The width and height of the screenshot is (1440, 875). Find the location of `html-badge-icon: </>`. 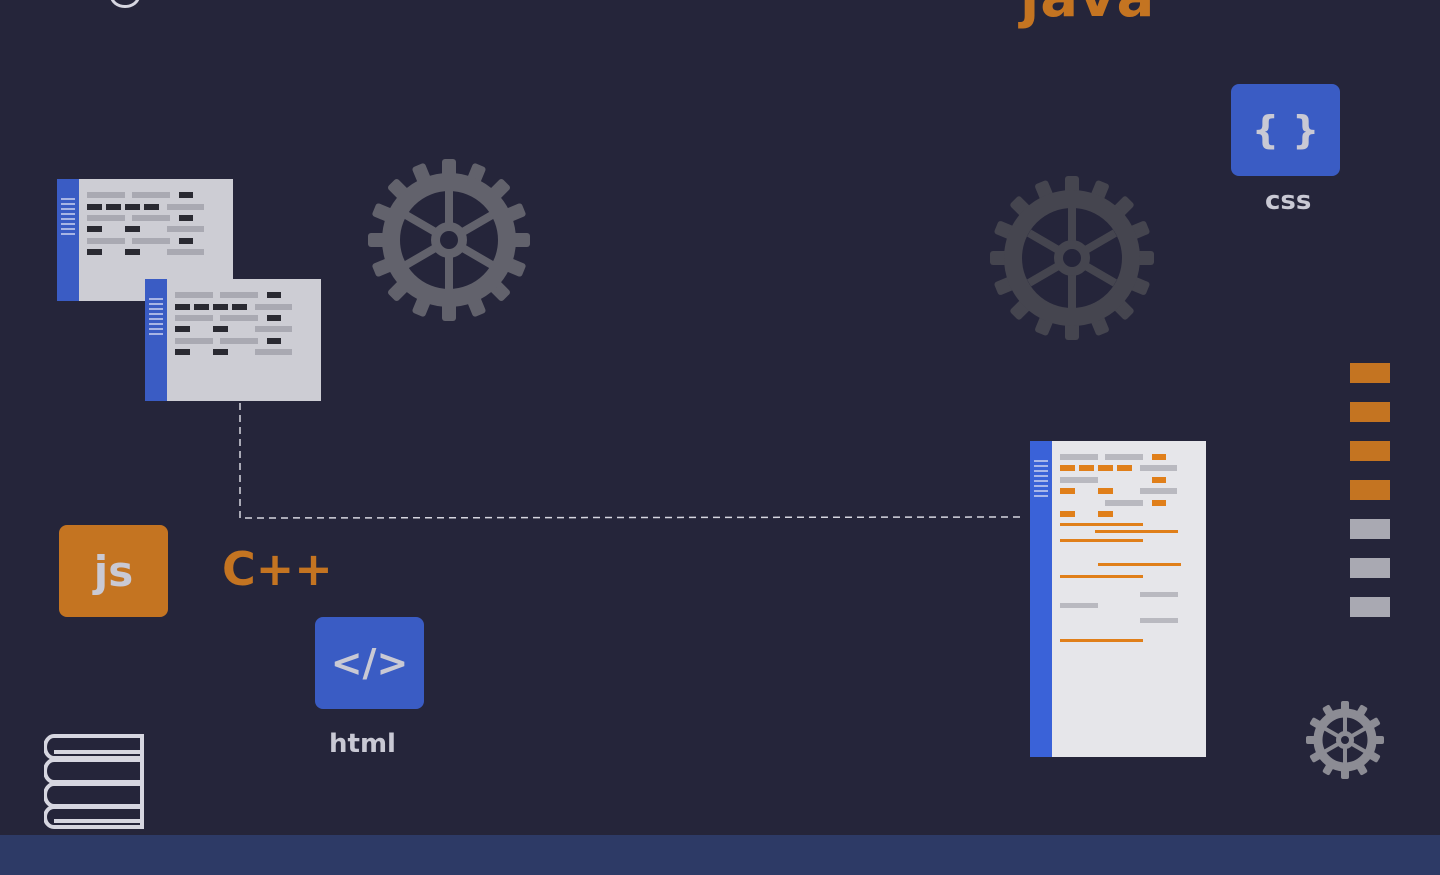

html-badge-icon: </> is located at coordinates (369, 663).